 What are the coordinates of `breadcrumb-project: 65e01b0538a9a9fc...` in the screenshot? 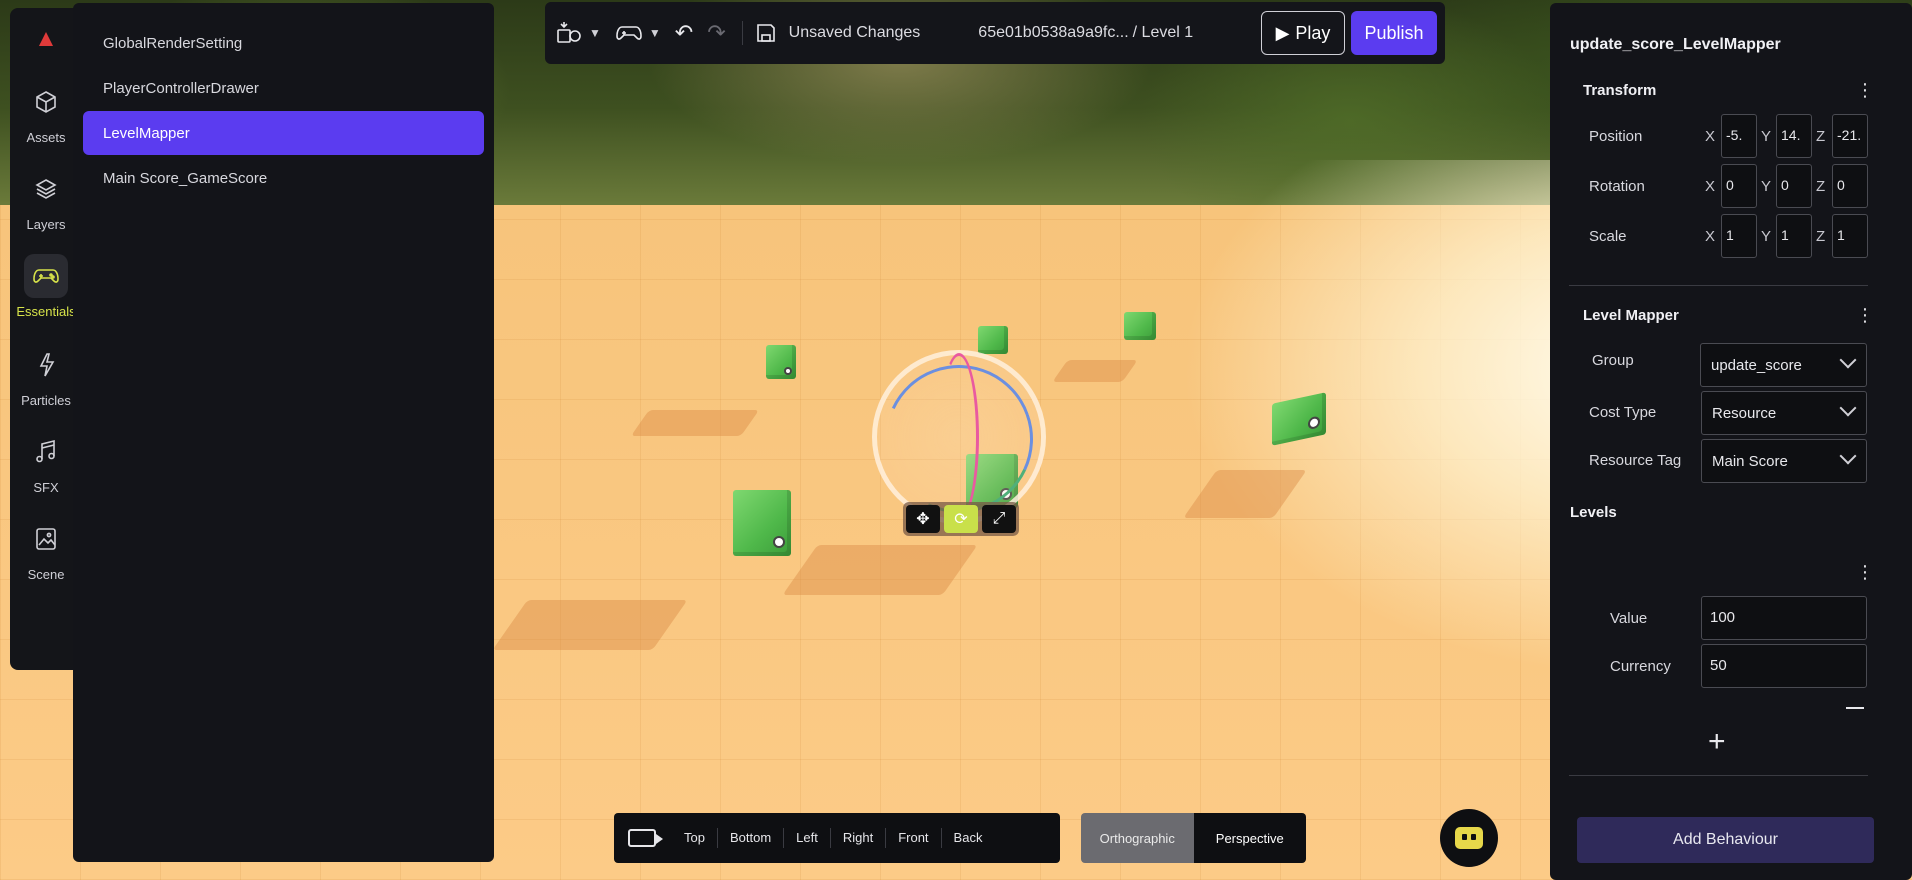 It's located at (1053, 33).